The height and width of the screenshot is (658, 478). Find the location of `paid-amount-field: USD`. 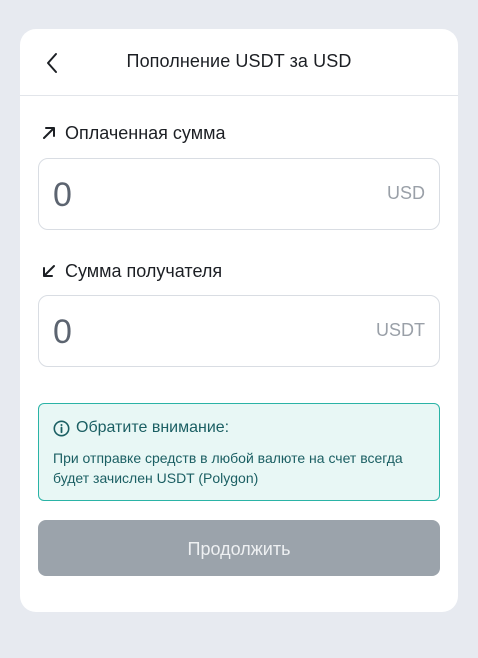

paid-amount-field: USD is located at coordinates (239, 194).